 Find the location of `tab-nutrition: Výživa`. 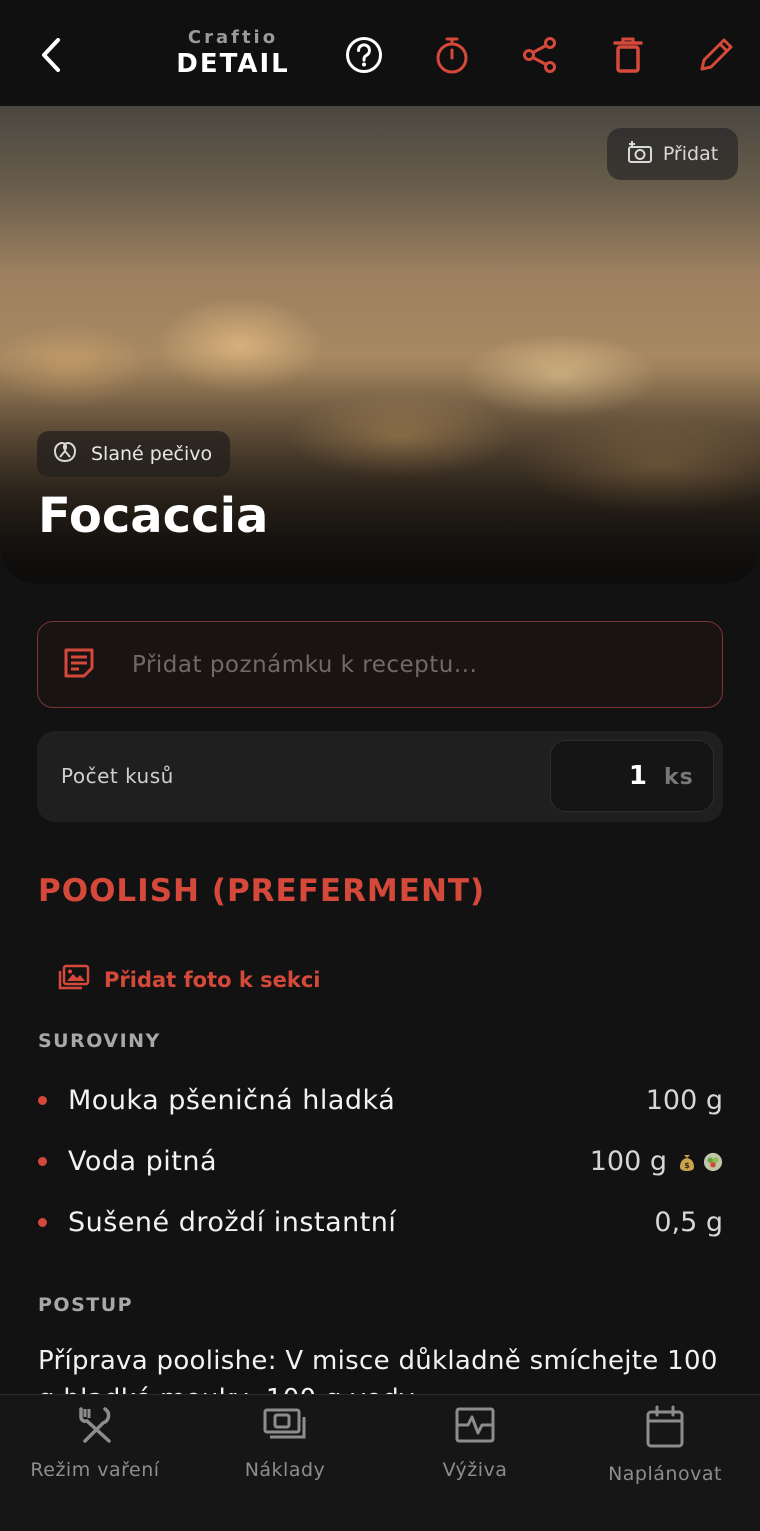

tab-nutrition: Výživa is located at coordinates (475, 1443).